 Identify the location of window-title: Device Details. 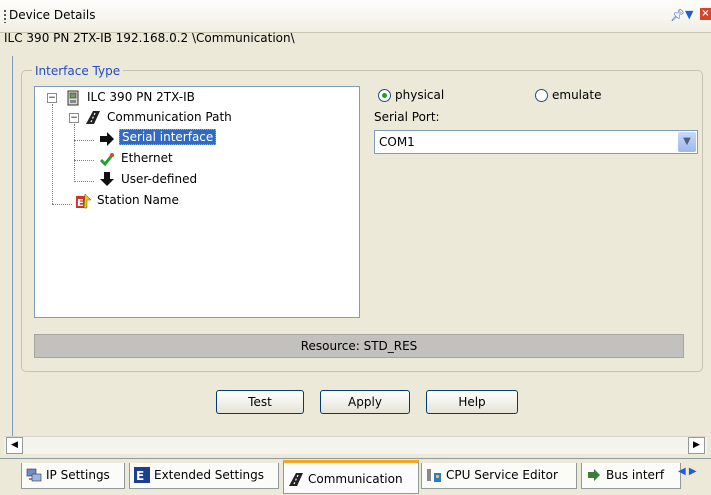
(52, 15).